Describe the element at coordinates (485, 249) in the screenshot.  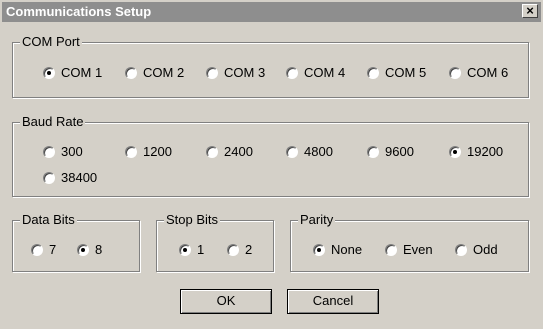
I see `radio-label: Odd` at that location.